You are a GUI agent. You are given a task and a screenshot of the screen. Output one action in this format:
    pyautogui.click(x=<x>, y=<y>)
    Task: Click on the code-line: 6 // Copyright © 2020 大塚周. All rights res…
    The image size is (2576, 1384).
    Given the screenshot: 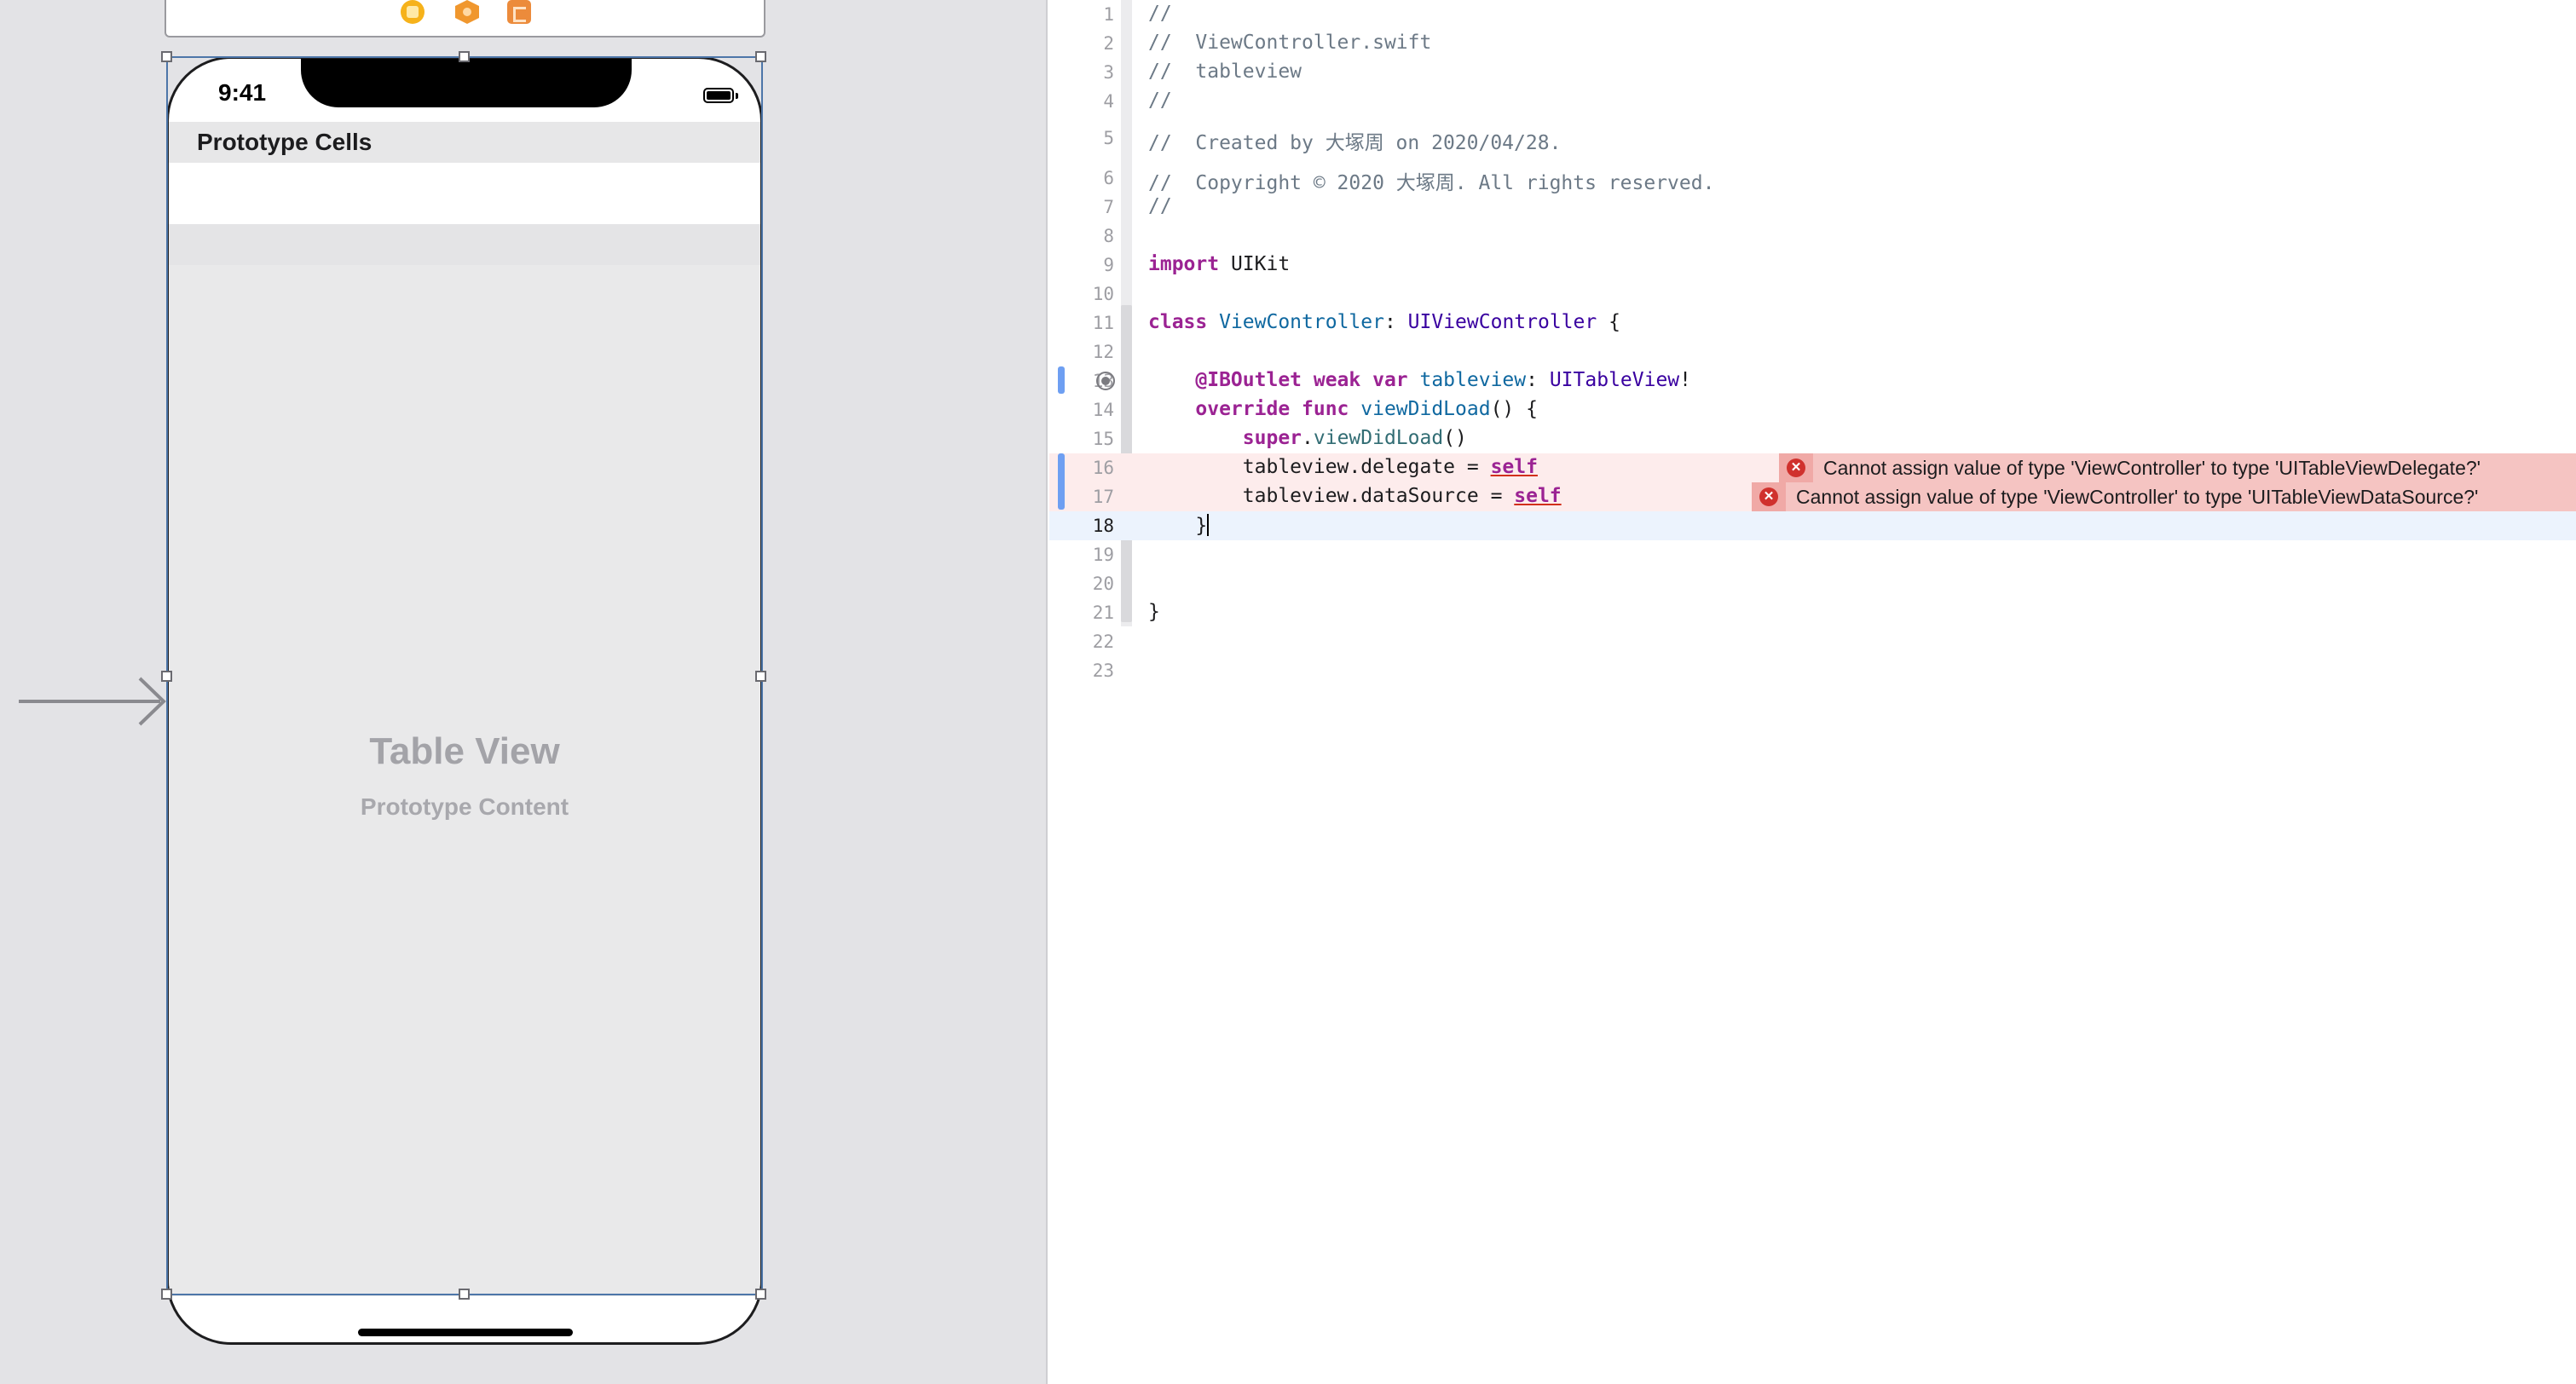 What is the action you would take?
    pyautogui.click(x=1812, y=179)
    